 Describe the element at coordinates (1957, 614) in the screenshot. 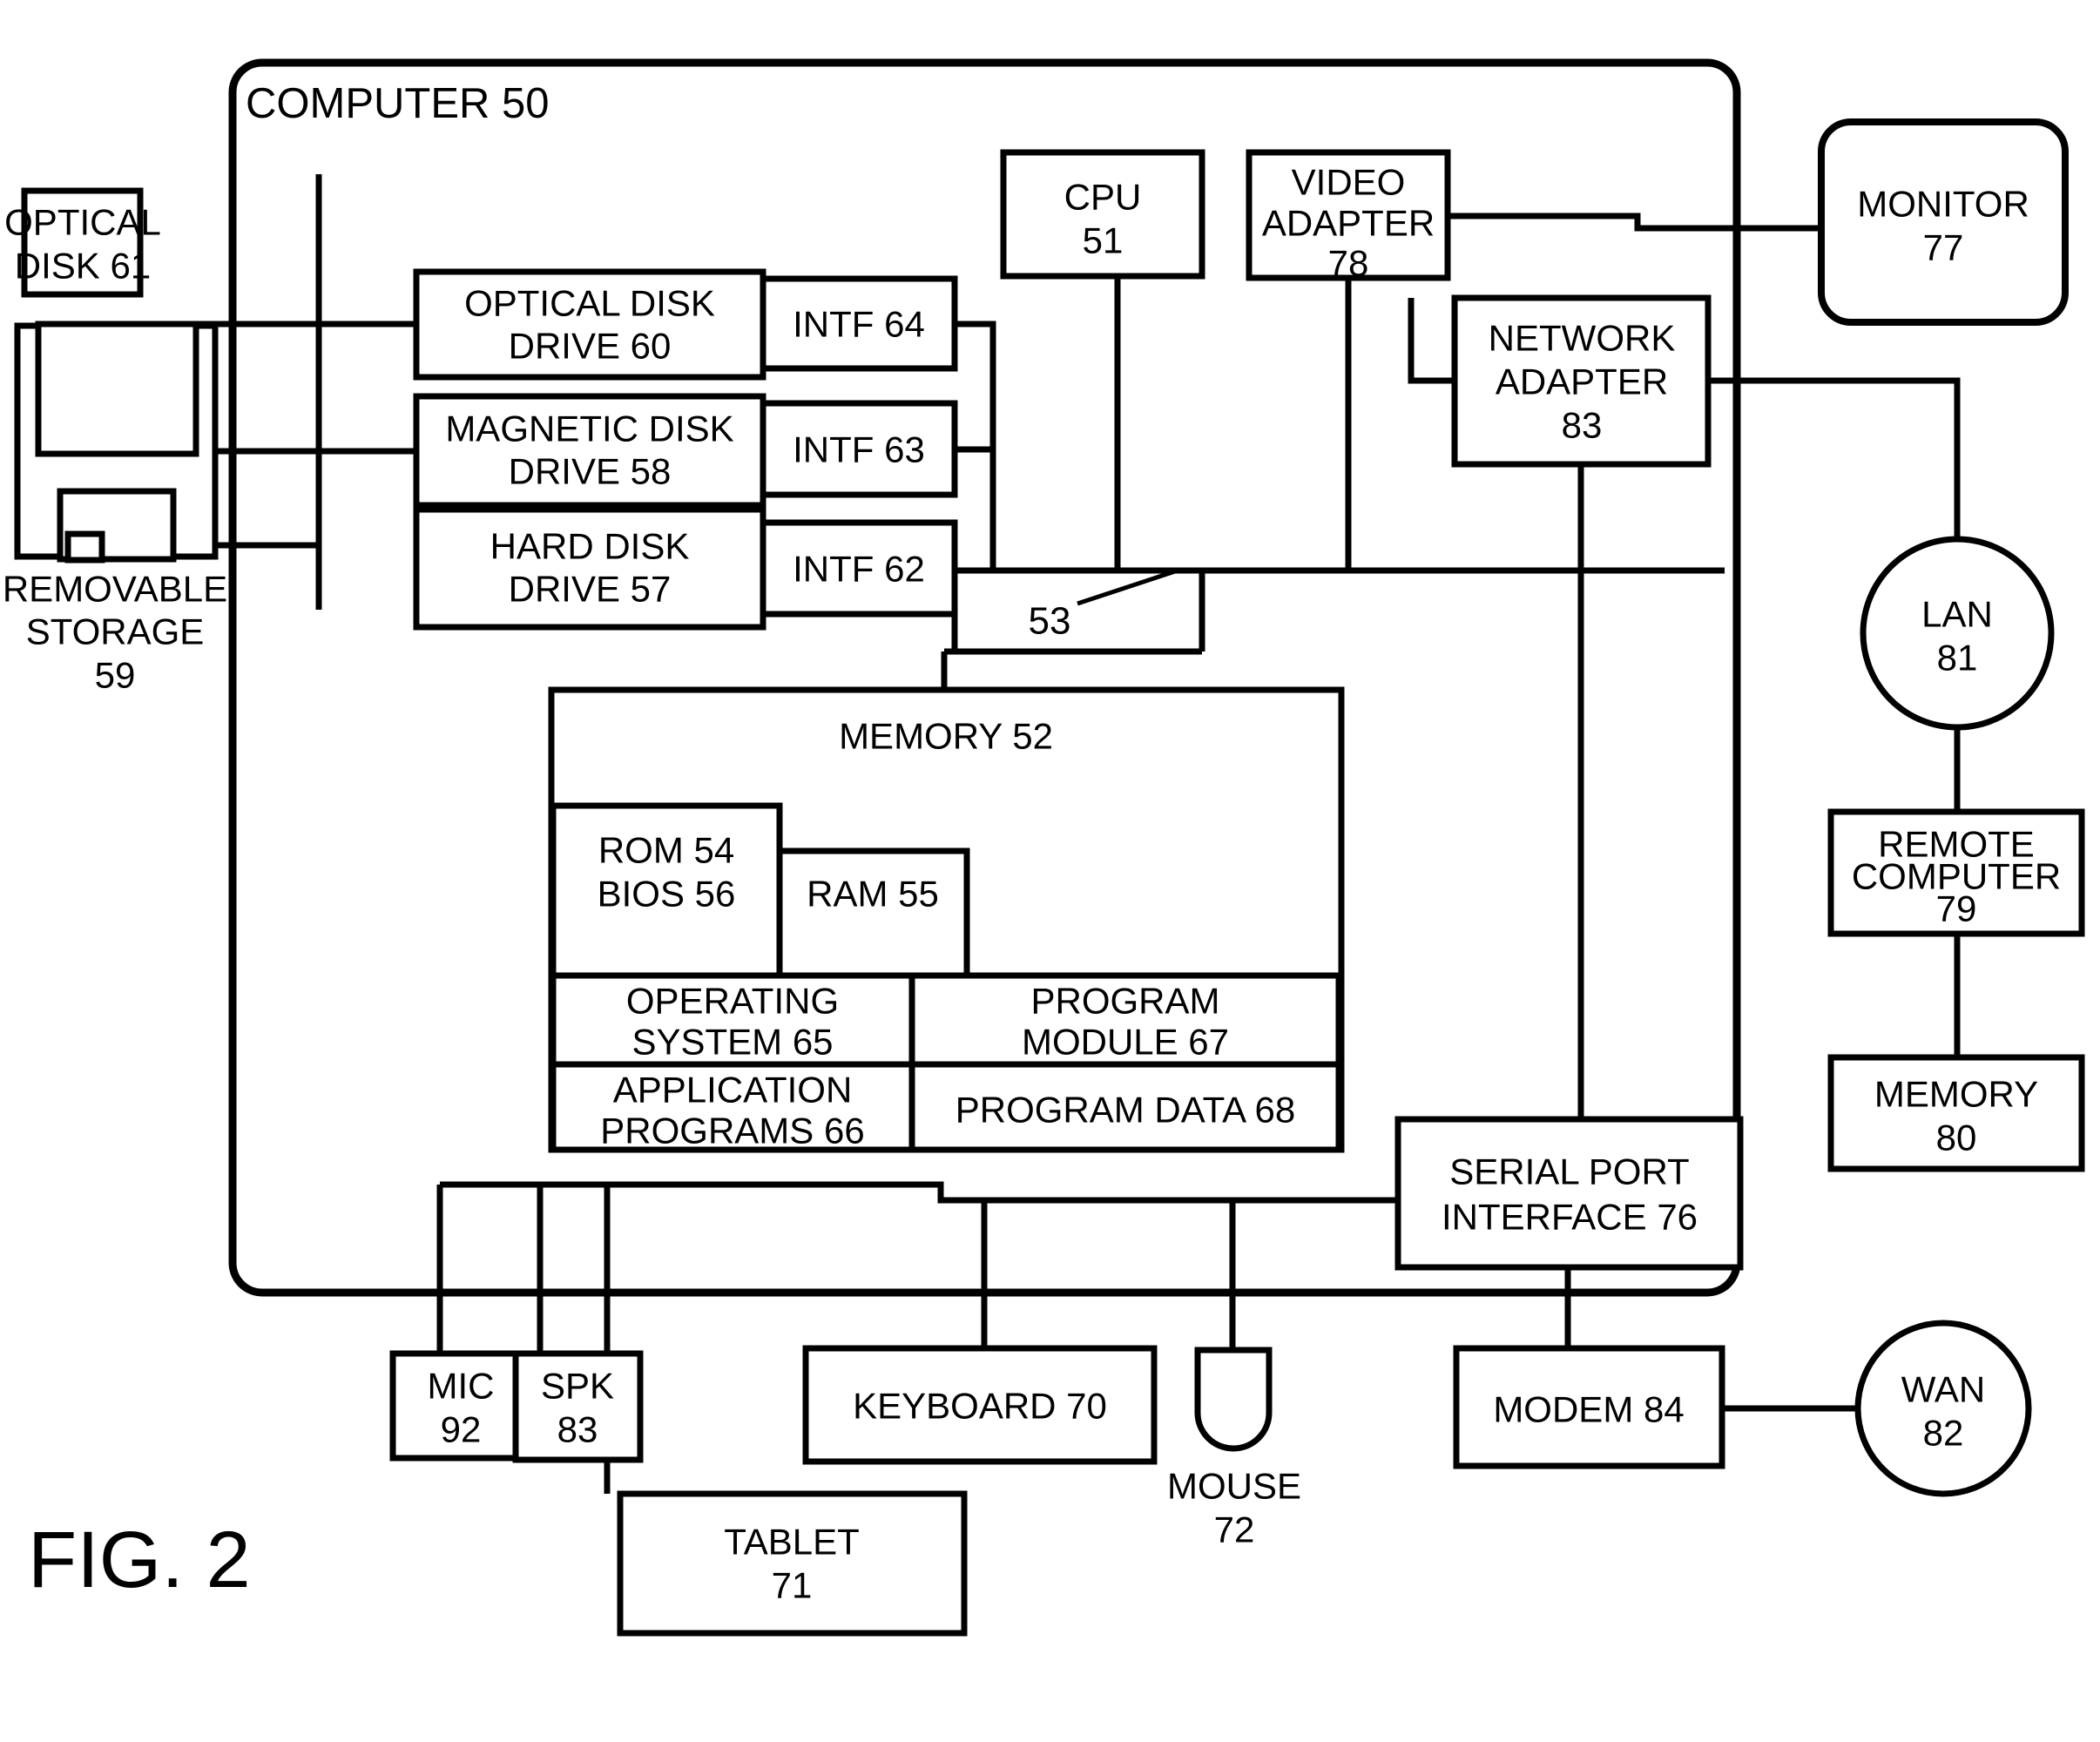

I see `lan-label-1: LAN` at that location.